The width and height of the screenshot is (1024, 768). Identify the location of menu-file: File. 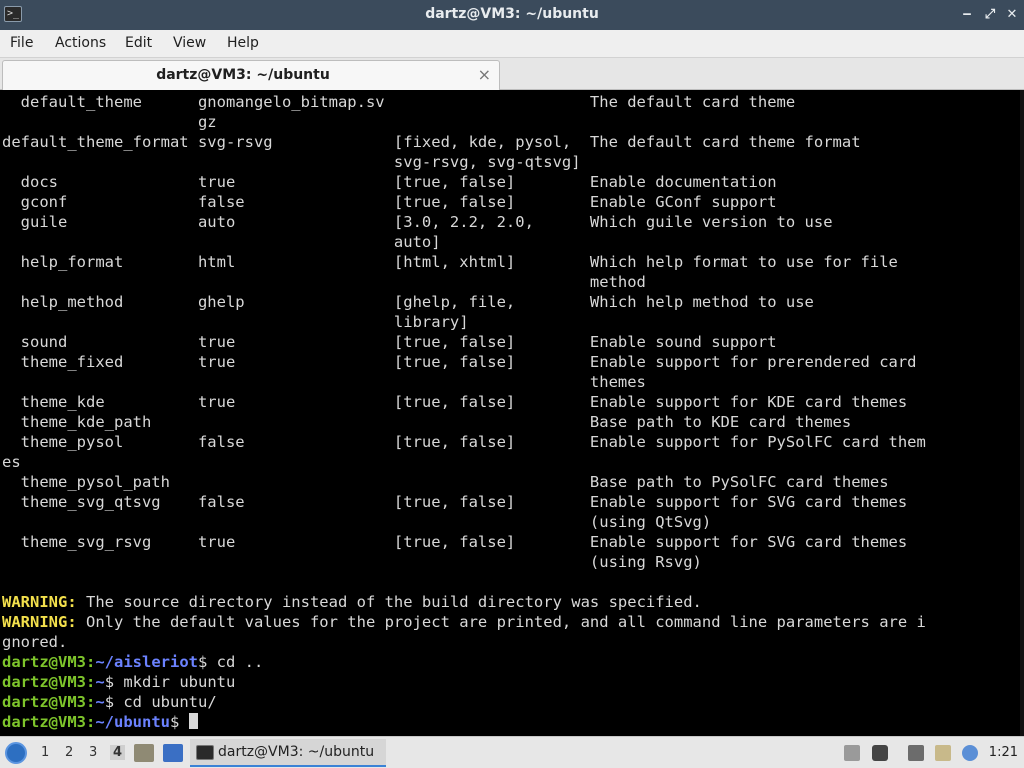
(21, 43).